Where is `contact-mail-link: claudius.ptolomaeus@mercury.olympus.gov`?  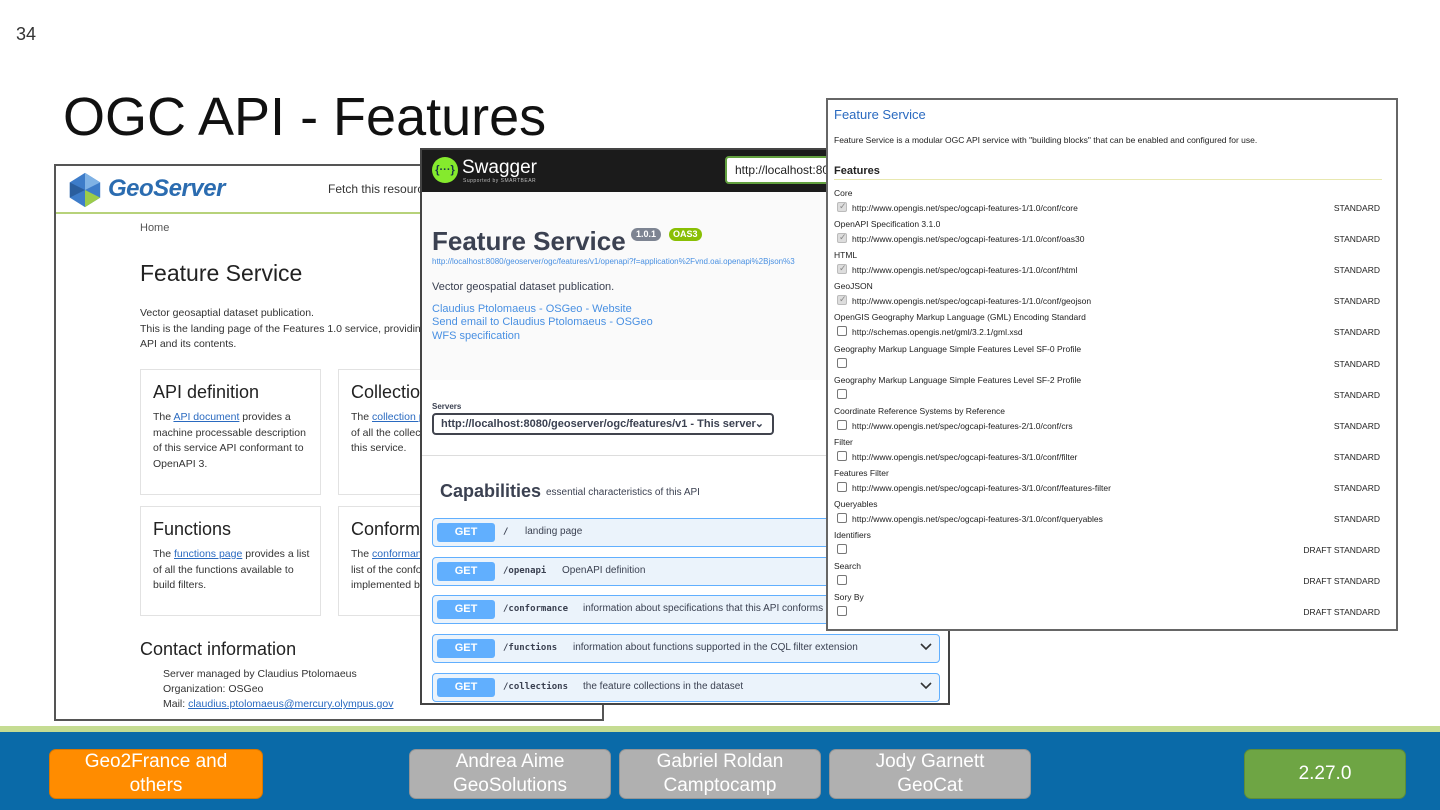
contact-mail-link: claudius.ptolomaeus@mercury.olympus.gov is located at coordinates (290, 704).